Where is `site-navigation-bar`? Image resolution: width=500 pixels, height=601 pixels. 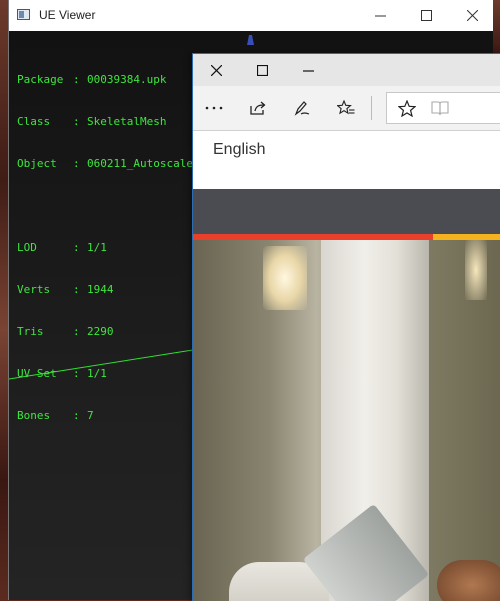
site-navigation-bar is located at coordinates (346, 211).